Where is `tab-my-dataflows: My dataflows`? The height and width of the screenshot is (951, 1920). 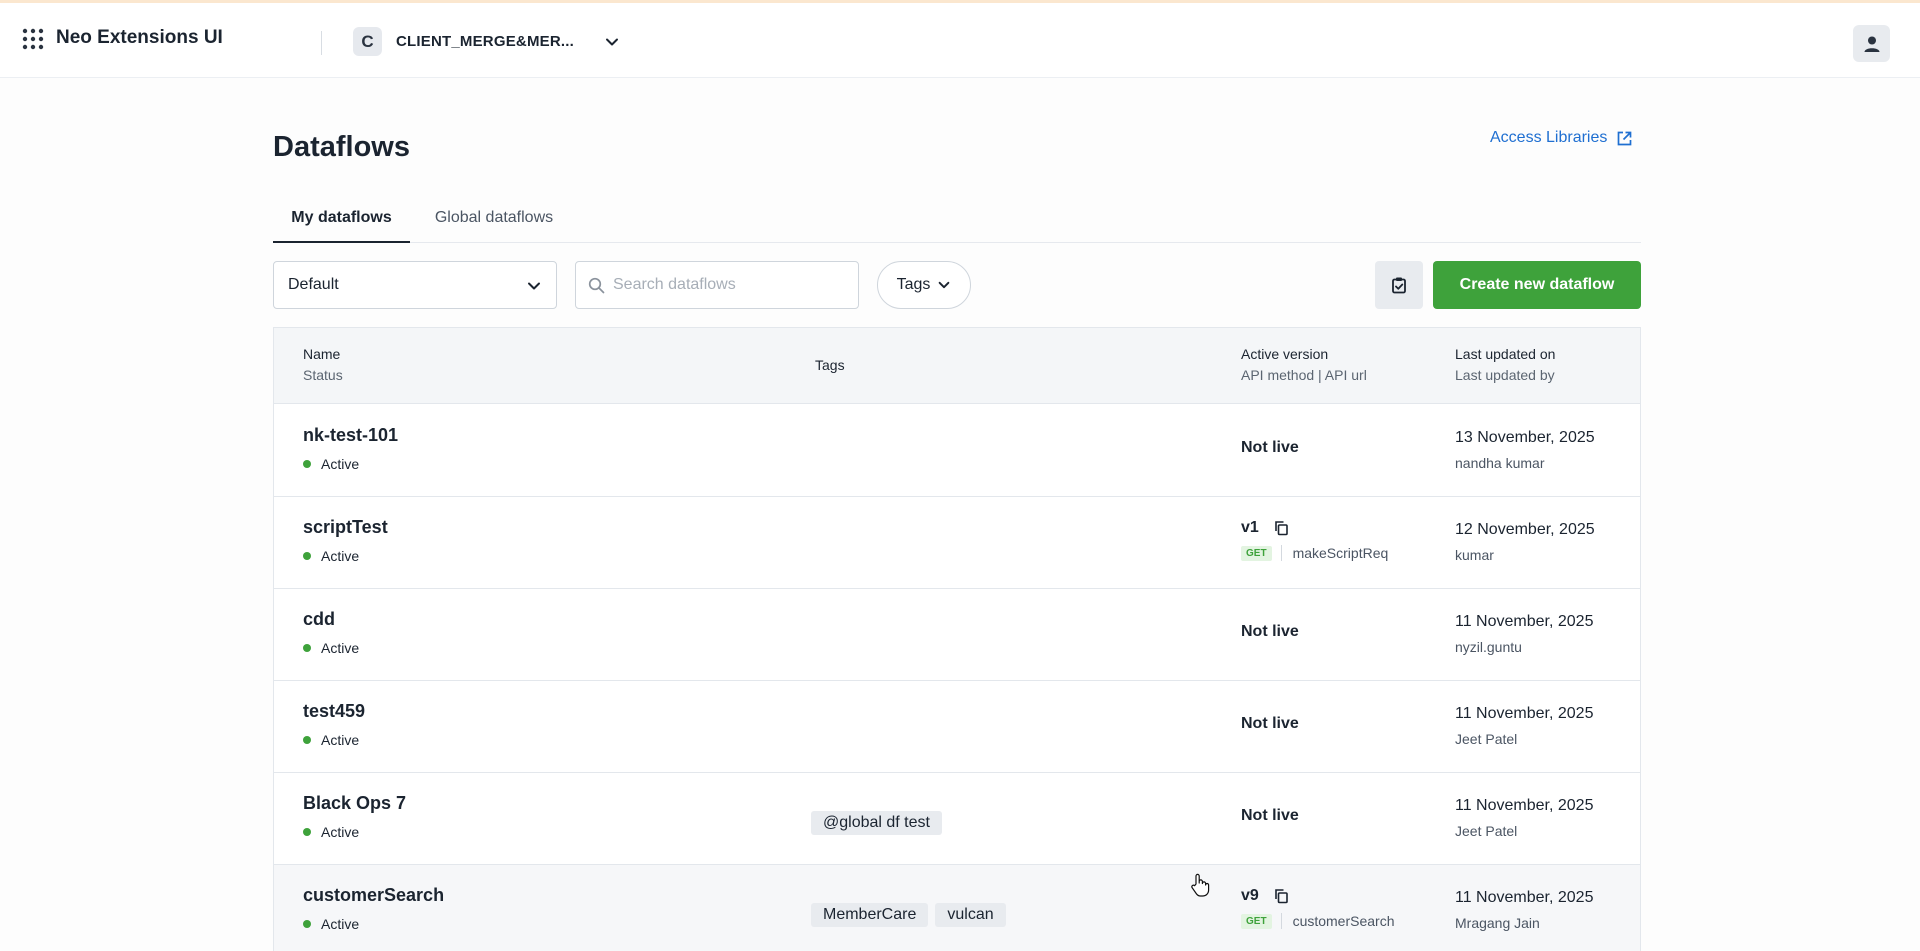 tab-my-dataflows: My dataflows is located at coordinates (341, 224).